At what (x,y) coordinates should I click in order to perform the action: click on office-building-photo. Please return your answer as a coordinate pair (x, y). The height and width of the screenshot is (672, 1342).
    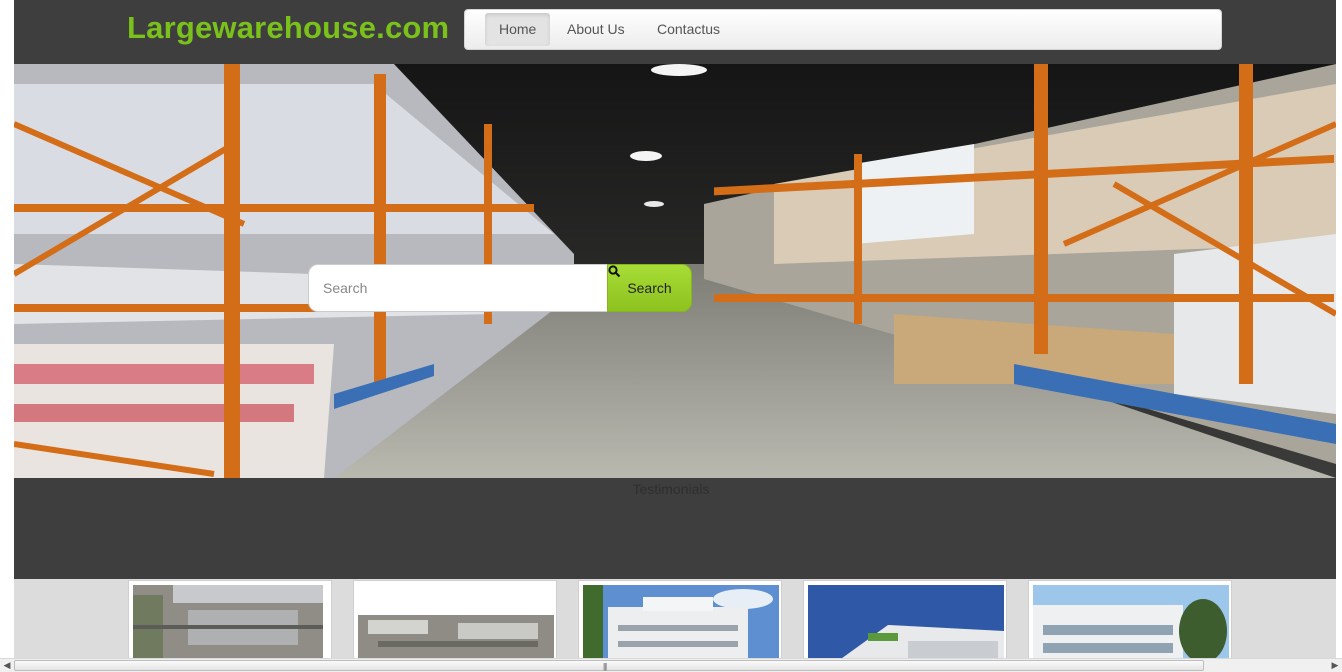
    Looking at the image, I should click on (681, 622).